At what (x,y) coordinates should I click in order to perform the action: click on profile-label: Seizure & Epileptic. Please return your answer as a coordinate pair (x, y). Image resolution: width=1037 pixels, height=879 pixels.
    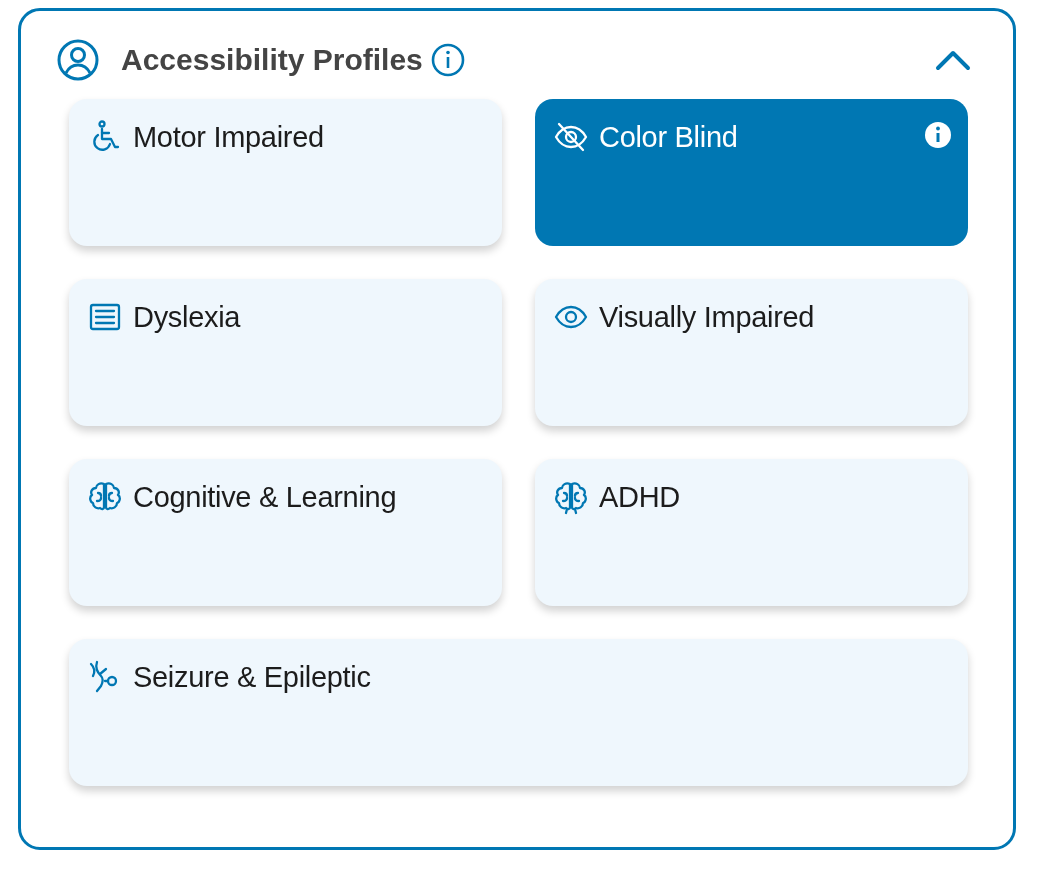
    Looking at the image, I should click on (252, 677).